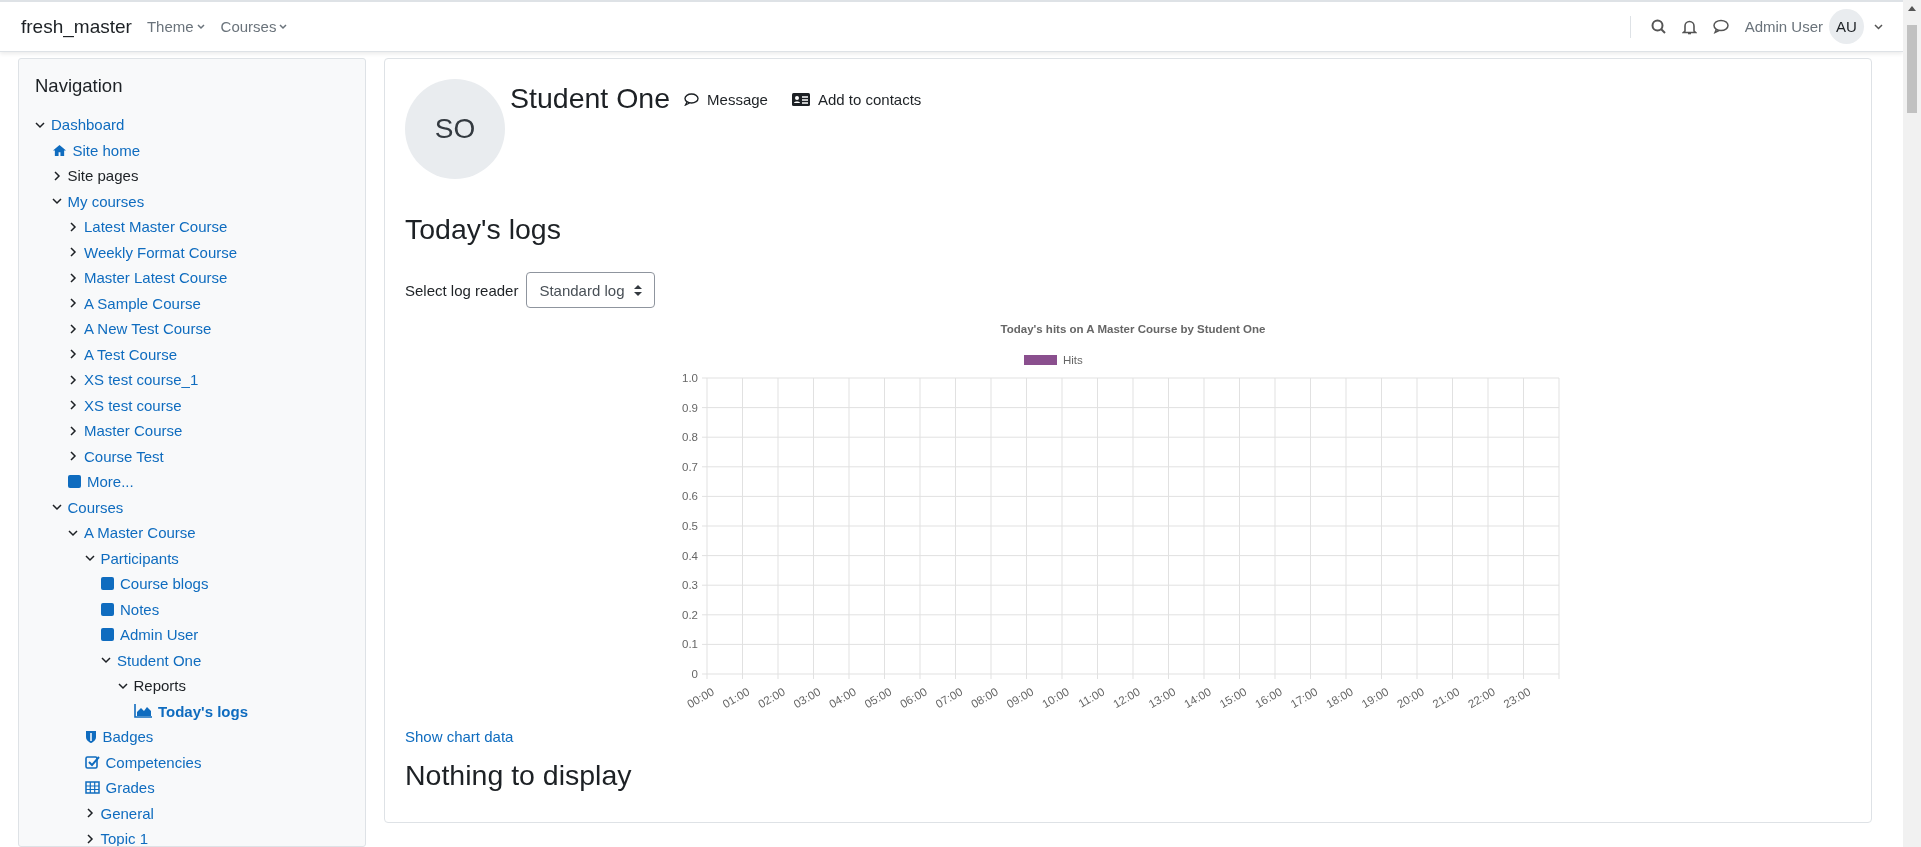 The height and width of the screenshot is (847, 1921). What do you see at coordinates (800, 99) in the screenshot?
I see `contact-card-icon` at bounding box center [800, 99].